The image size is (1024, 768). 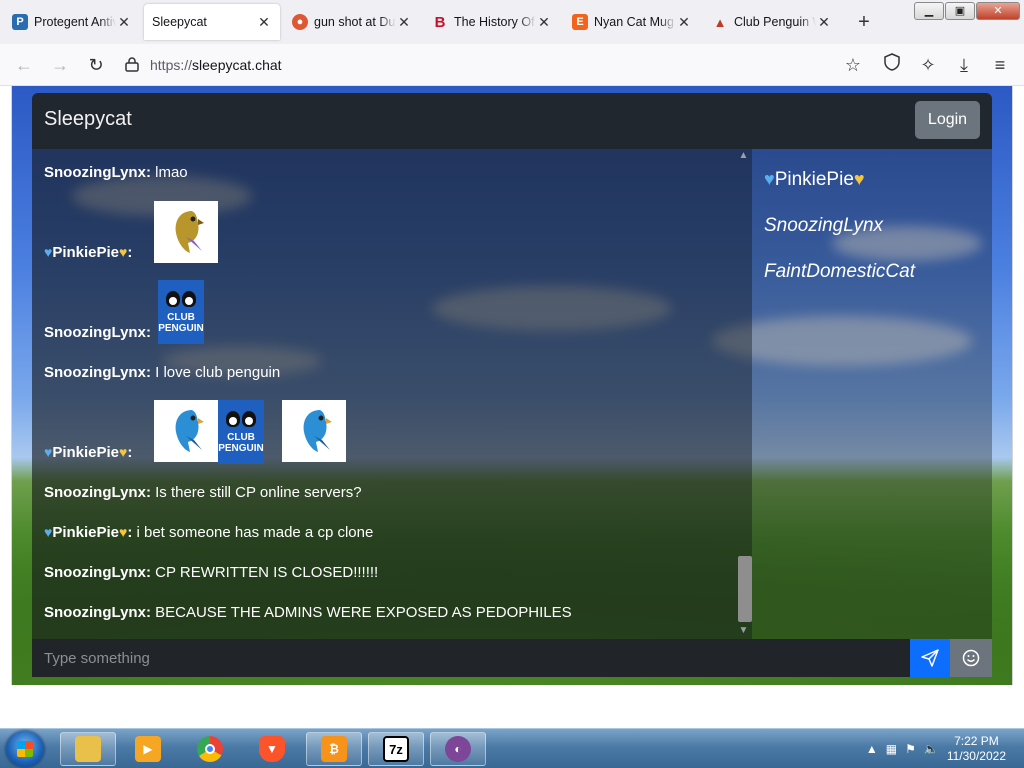 What do you see at coordinates (88, 119) in the screenshot?
I see `brand-title: Sleepycat` at bounding box center [88, 119].